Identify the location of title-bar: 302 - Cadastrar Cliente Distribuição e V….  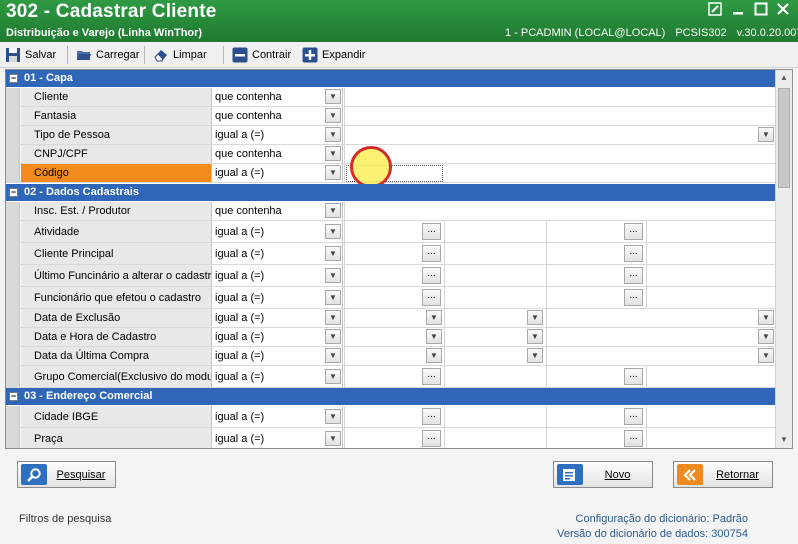
(399, 21).